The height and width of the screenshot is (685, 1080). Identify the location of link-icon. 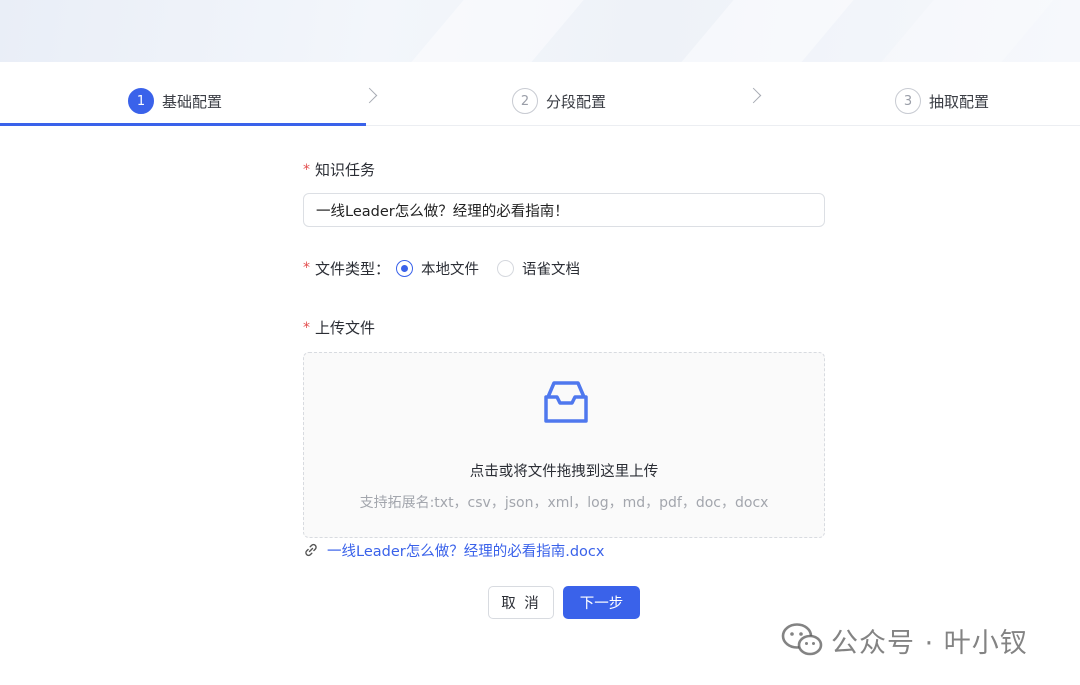
(311, 550).